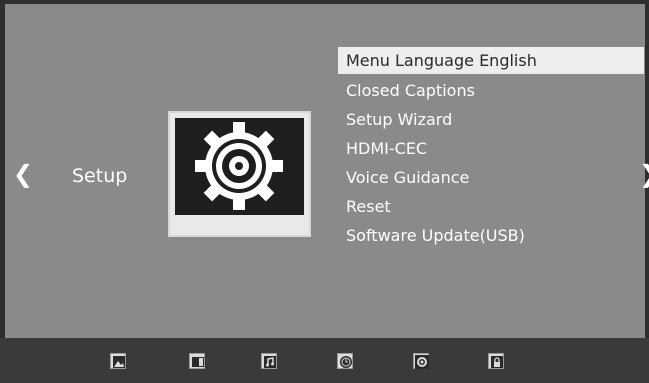 This screenshot has width=649, height=383. I want to click on menu-item-reset: Reset, so click(491, 206).